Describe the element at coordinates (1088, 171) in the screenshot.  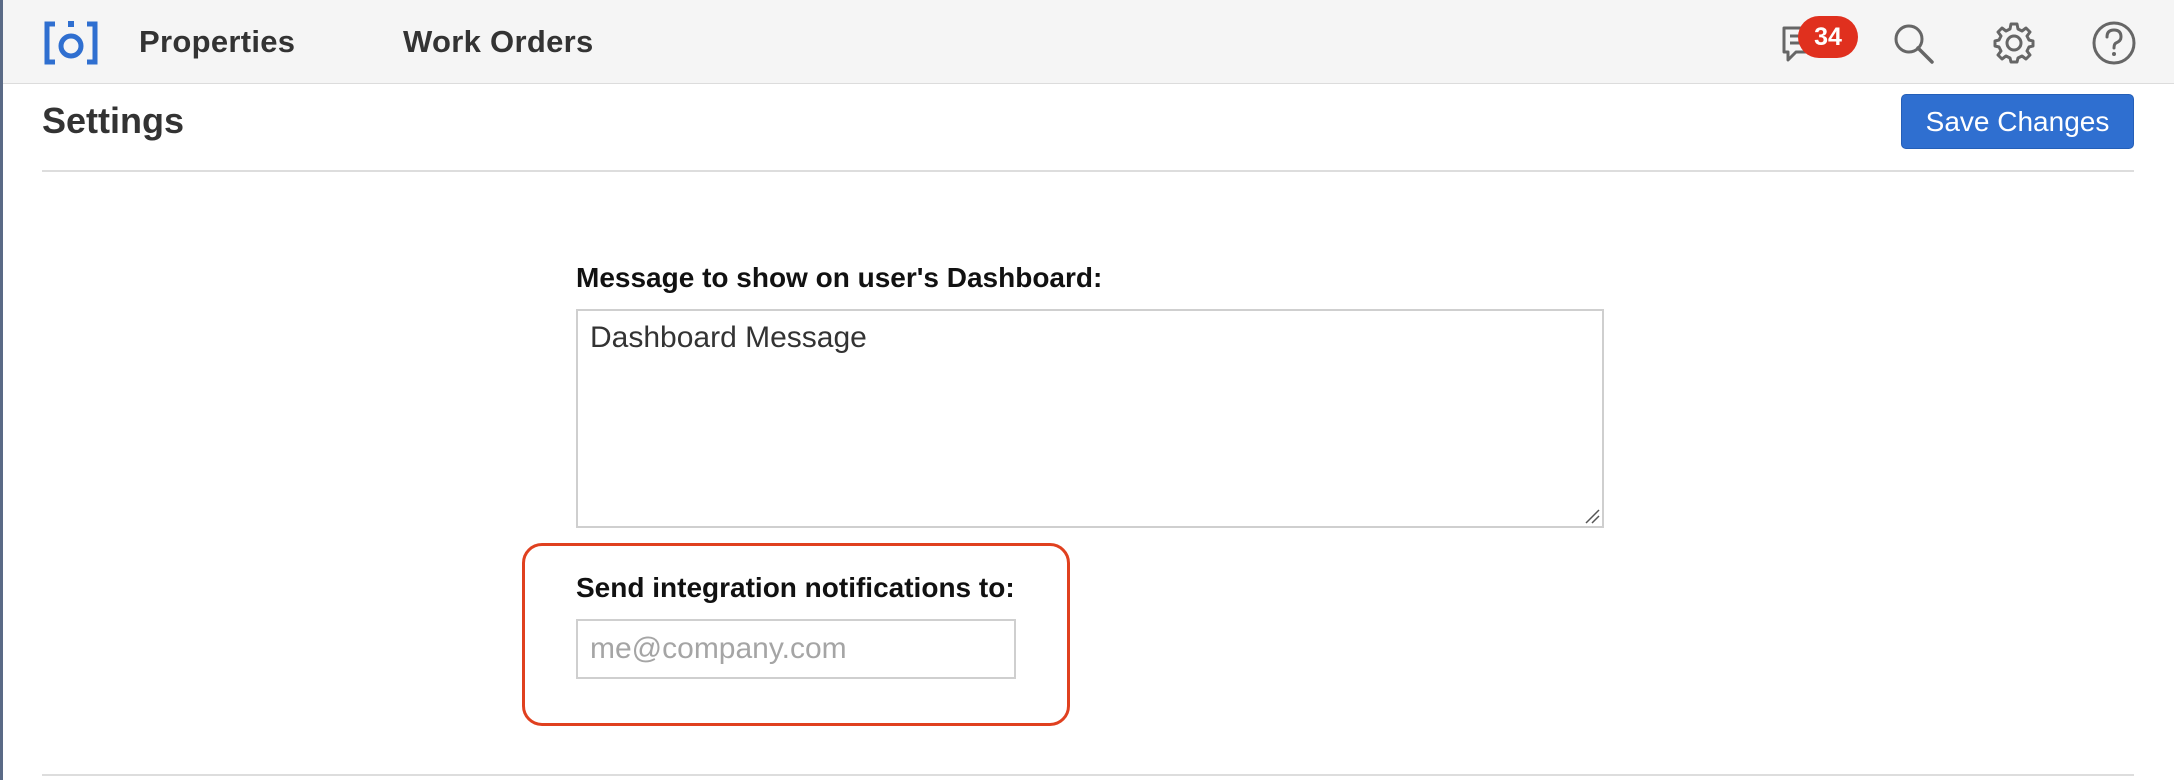
I see `header-divider` at that location.